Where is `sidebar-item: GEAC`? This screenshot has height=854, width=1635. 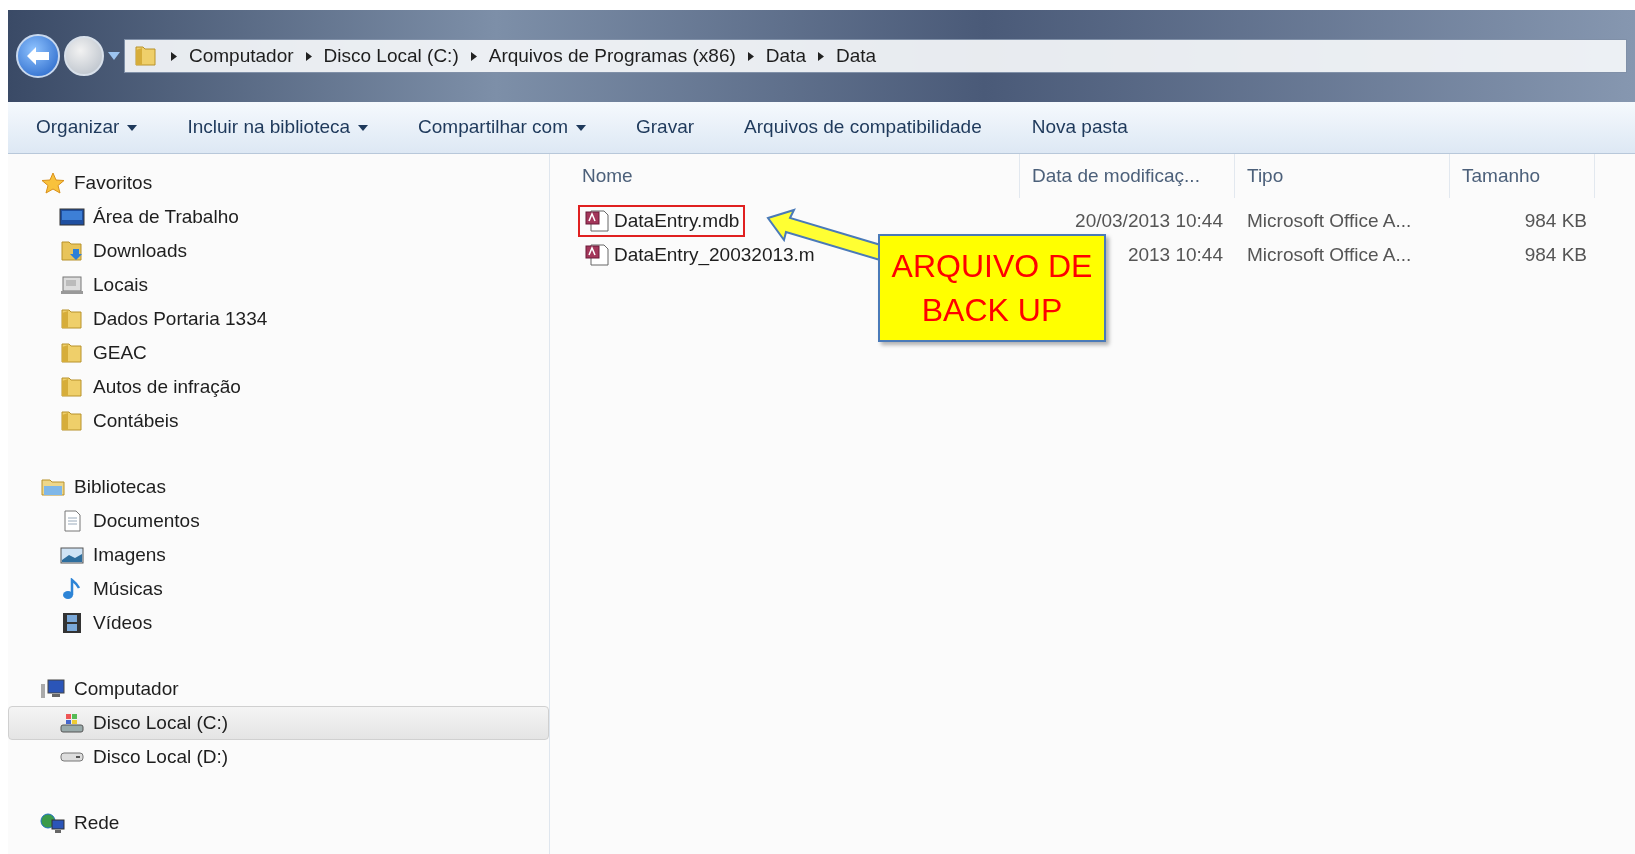 sidebar-item: GEAC is located at coordinates (278, 353).